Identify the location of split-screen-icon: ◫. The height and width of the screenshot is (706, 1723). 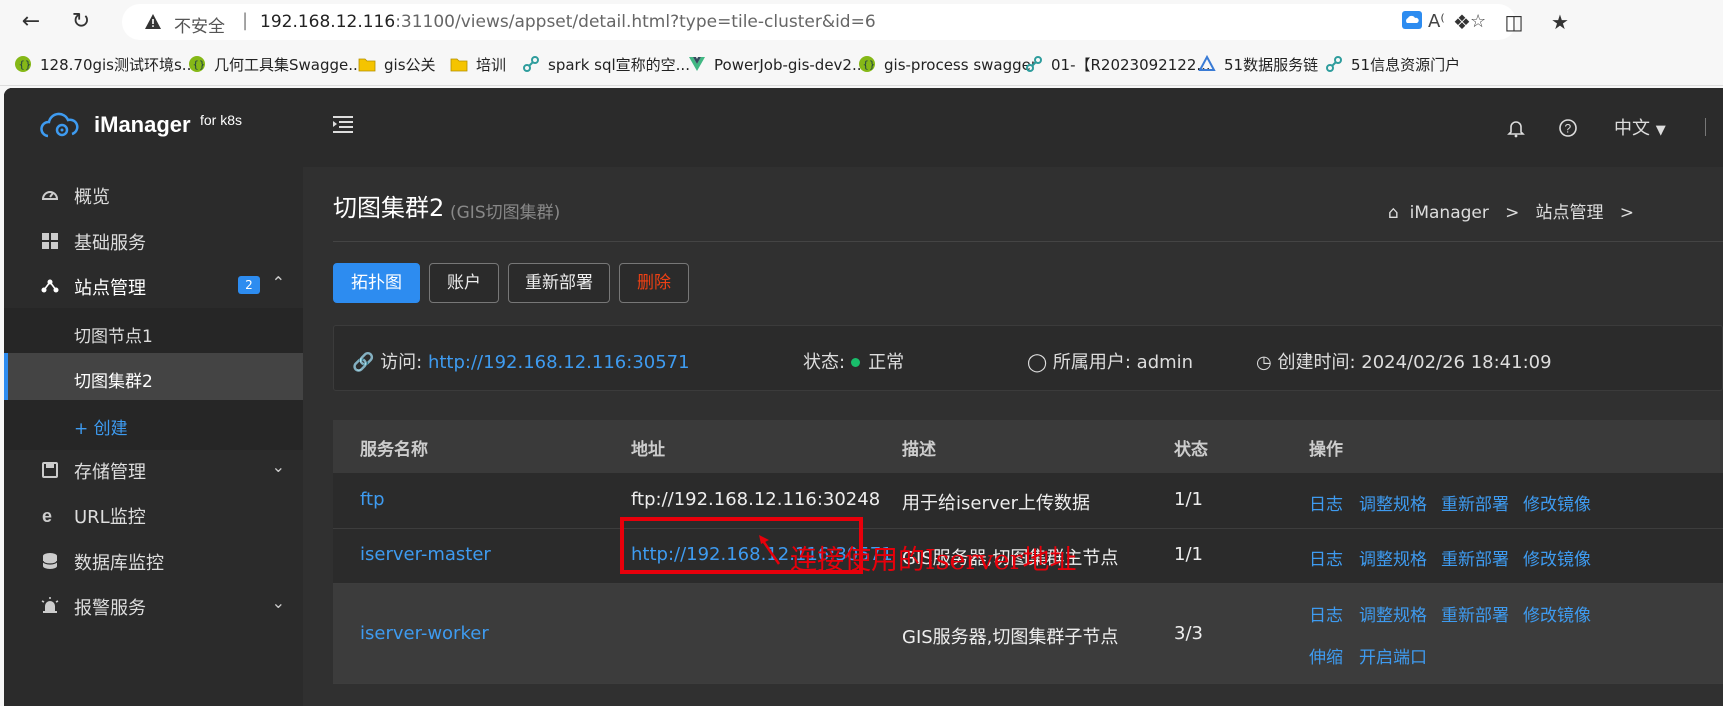
(1514, 22).